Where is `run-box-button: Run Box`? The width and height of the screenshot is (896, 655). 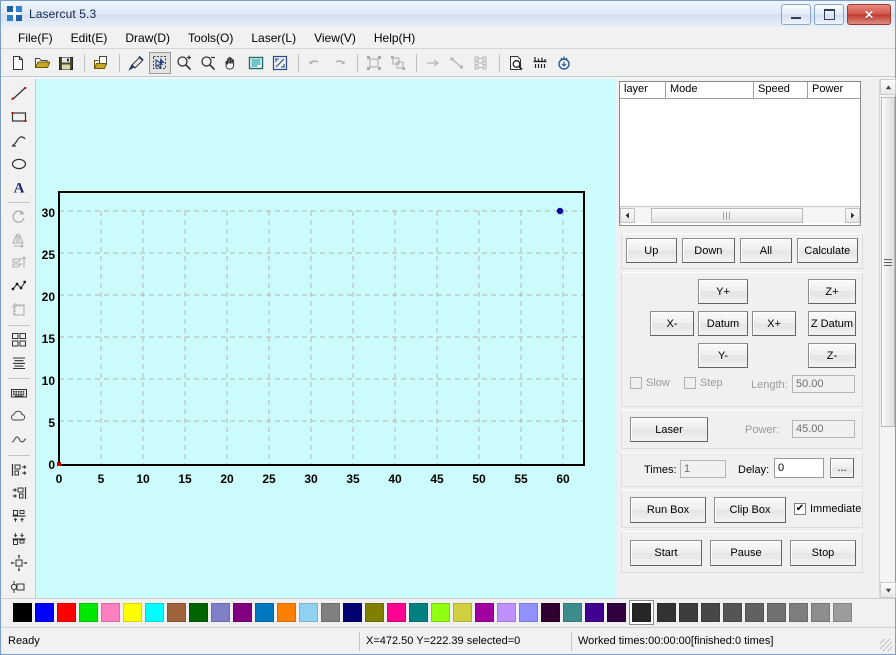 run-box-button: Run Box is located at coordinates (668, 510).